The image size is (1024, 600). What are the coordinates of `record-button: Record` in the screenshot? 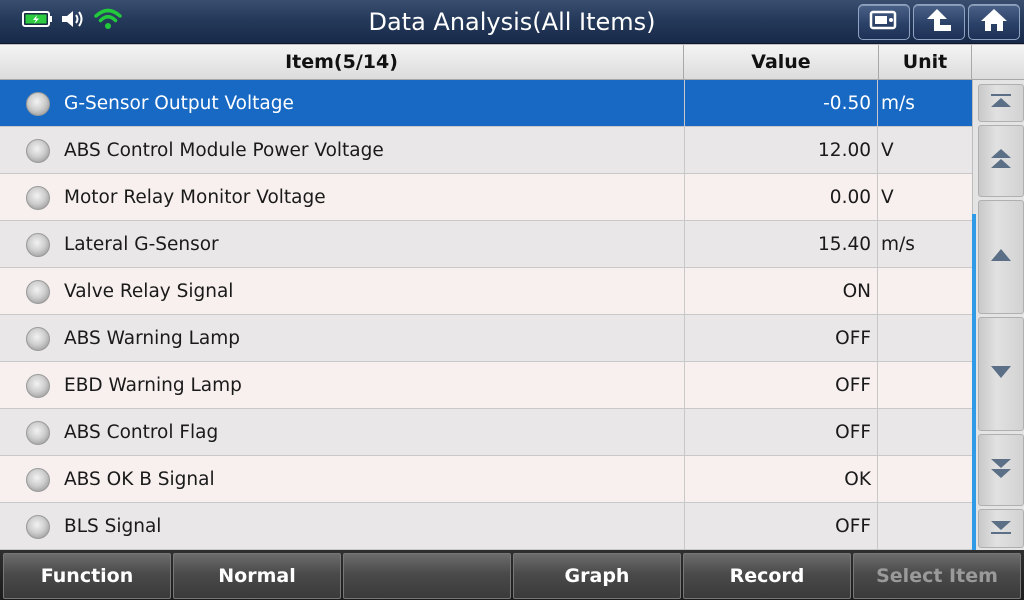 It's located at (767, 576).